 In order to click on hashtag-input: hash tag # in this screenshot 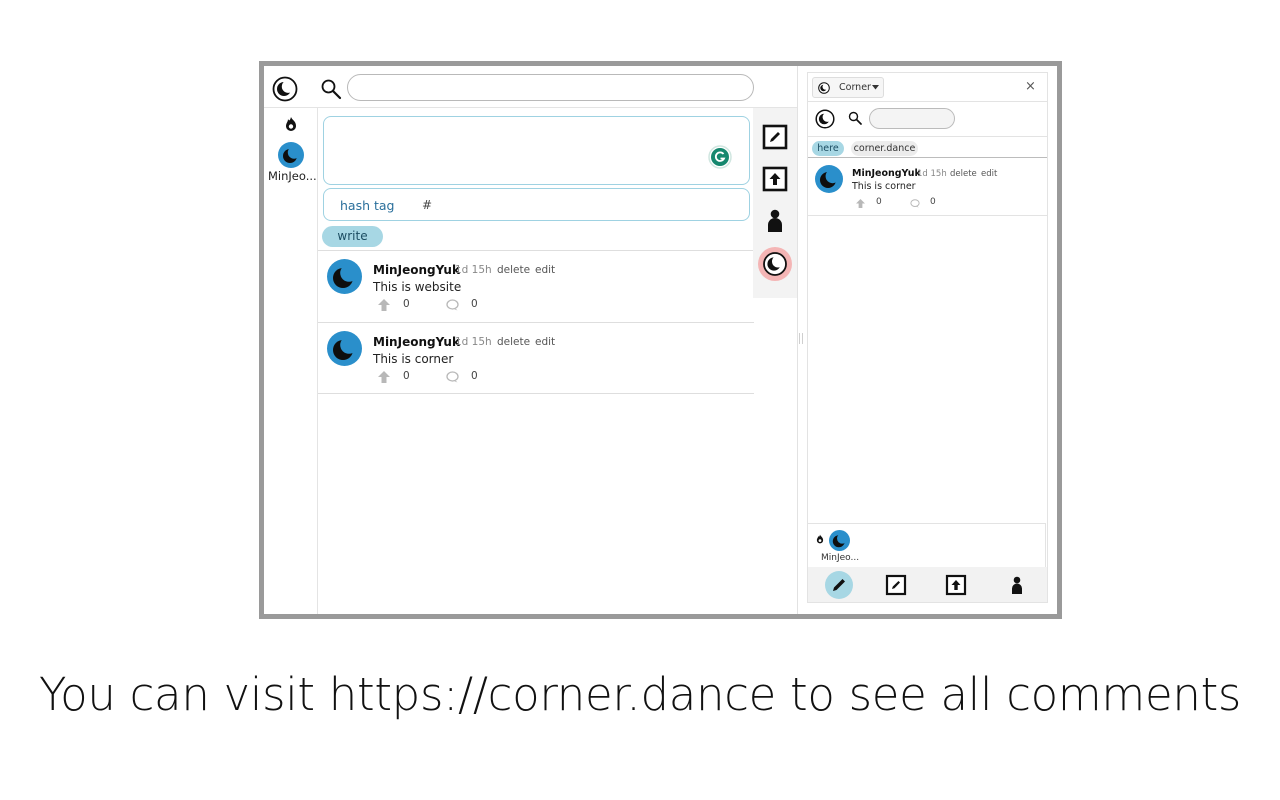, I will do `click(536, 204)`.